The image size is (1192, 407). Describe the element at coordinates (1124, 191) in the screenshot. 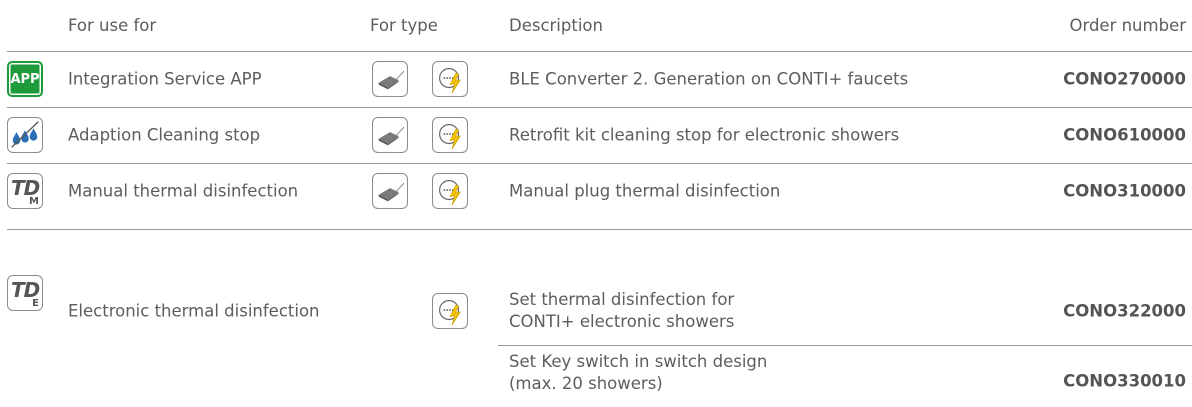

I see `order-number: CONO310000` at that location.